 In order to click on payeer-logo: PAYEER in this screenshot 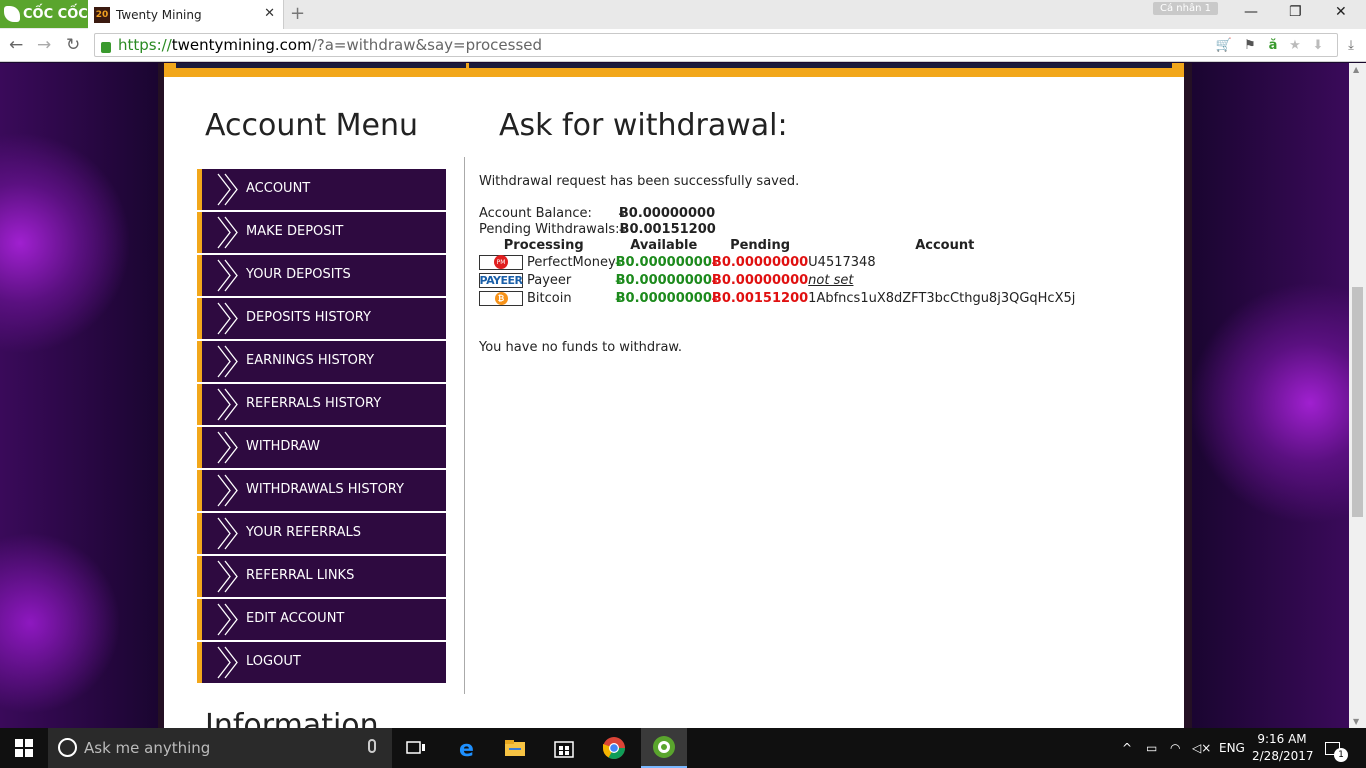, I will do `click(501, 280)`.